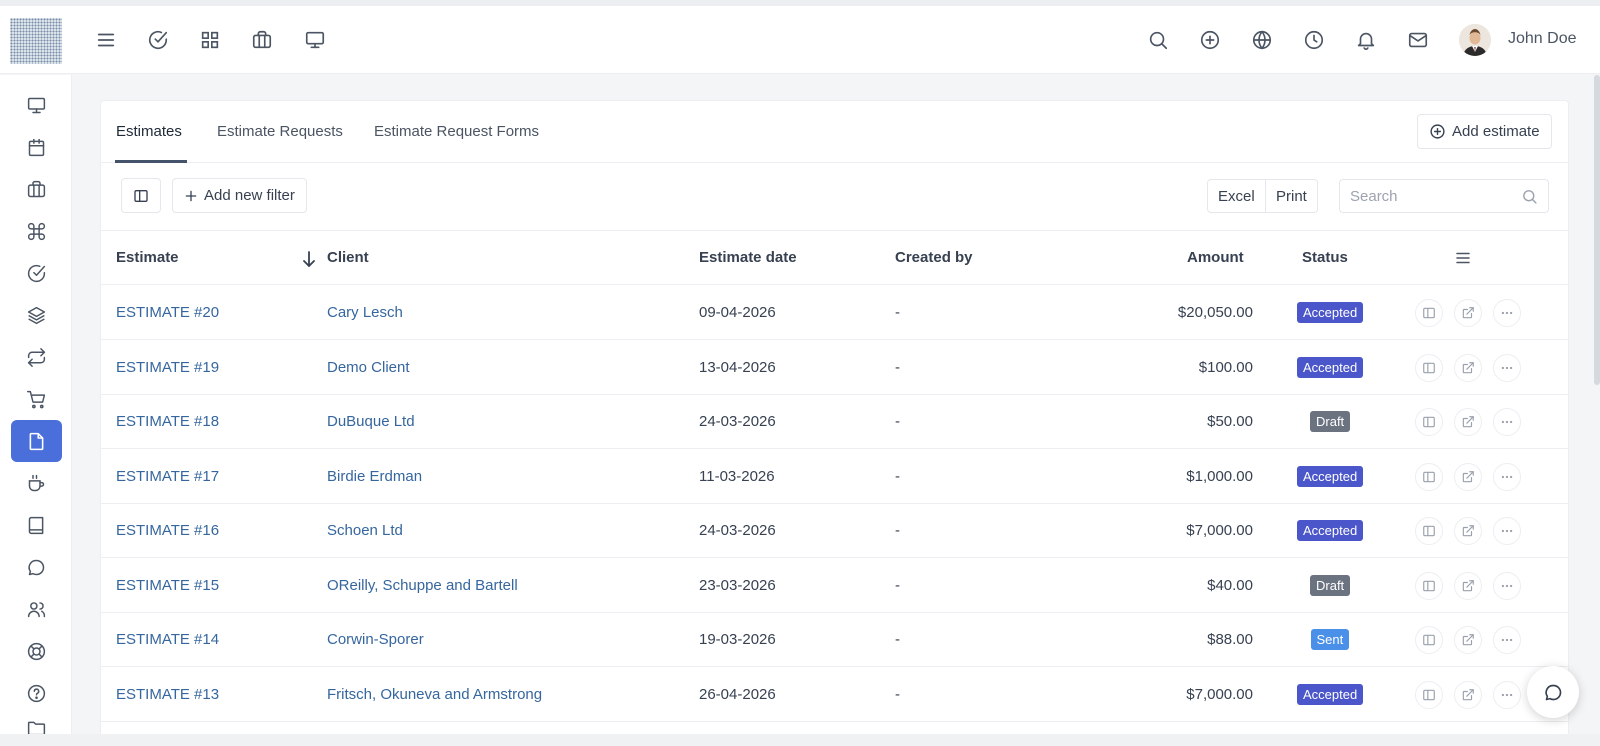  What do you see at coordinates (280, 131) in the screenshot?
I see `tab-estimate-requests: Estimate Requests` at bounding box center [280, 131].